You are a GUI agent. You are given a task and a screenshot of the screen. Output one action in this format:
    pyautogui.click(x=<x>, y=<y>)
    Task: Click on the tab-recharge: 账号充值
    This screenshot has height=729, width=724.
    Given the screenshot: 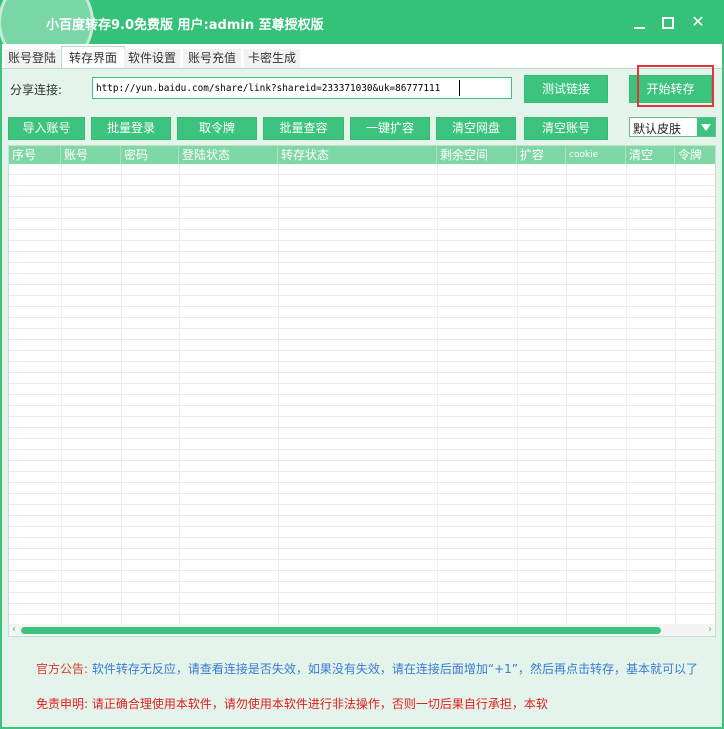 What is the action you would take?
    pyautogui.click(x=212, y=58)
    